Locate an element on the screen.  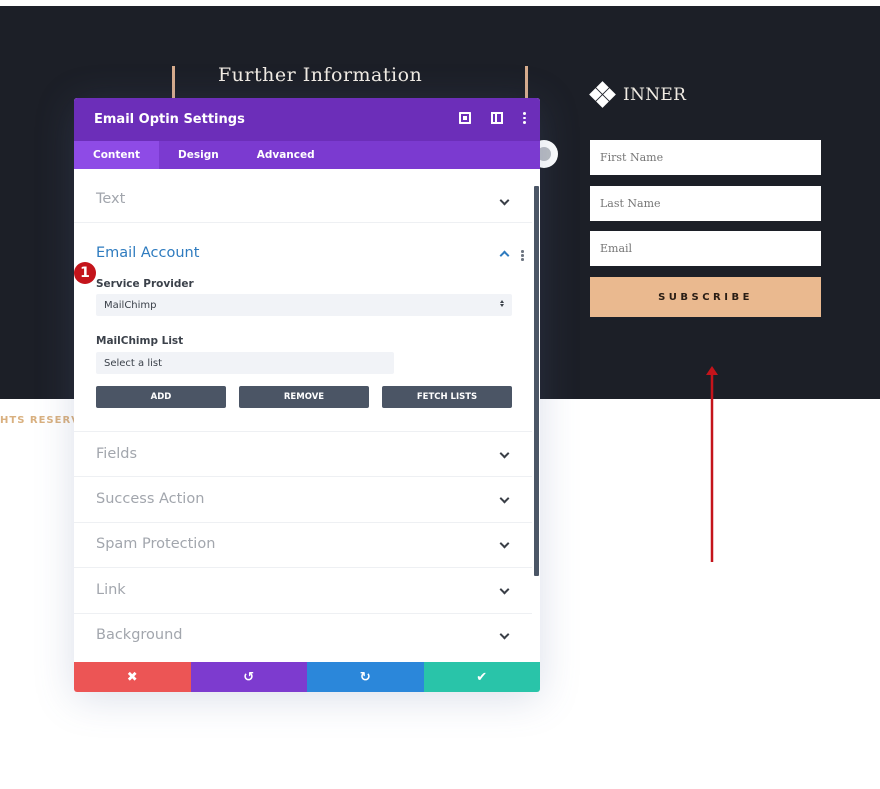
divider-bar-right is located at coordinates (526, 84).